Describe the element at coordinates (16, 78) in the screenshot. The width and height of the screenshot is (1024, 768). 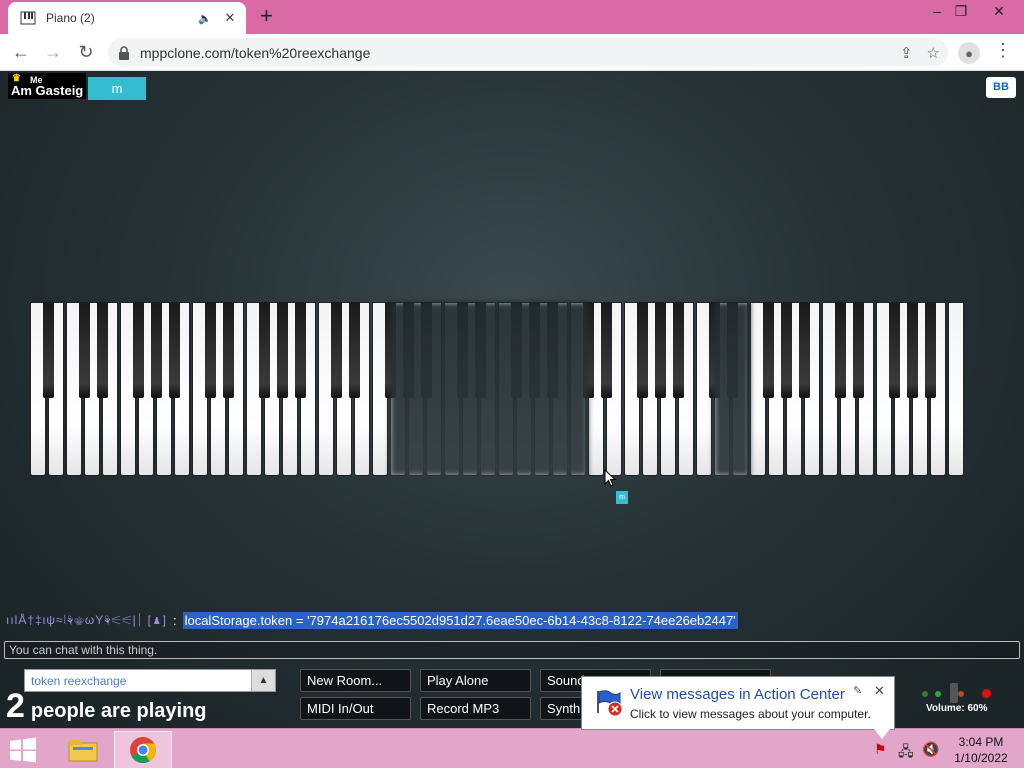
I see `crown-icon: ♛` at that location.